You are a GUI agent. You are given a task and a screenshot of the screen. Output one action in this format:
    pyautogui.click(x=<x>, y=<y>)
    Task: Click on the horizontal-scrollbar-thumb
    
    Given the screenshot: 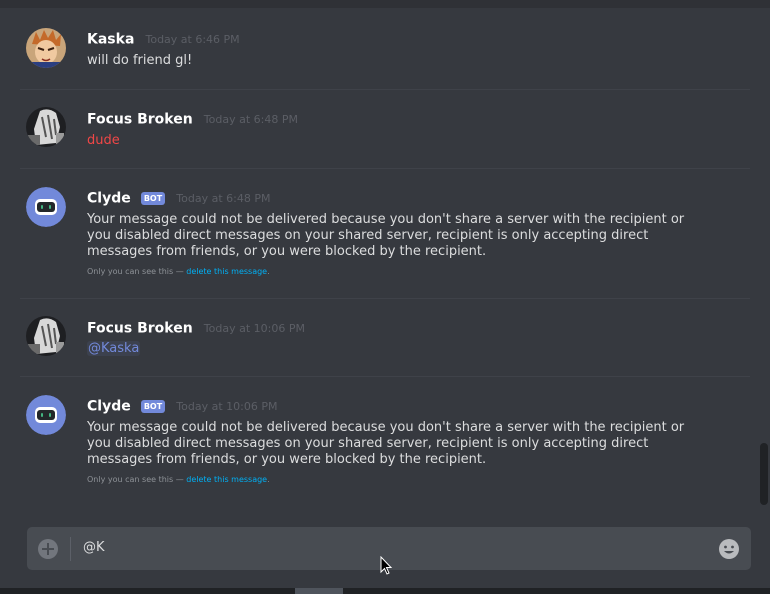 What is the action you would take?
    pyautogui.click(x=319, y=591)
    